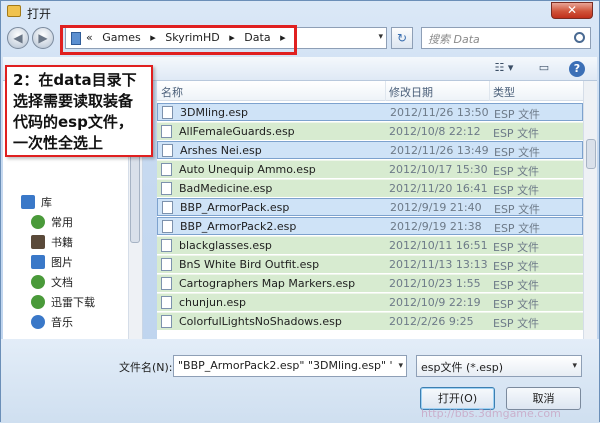 This screenshot has width=600, height=423. Describe the element at coordinates (370, 150) in the screenshot. I see `file-row: Arshes Nei.esp 2012/11/26 13:49 ESP 文件` at that location.